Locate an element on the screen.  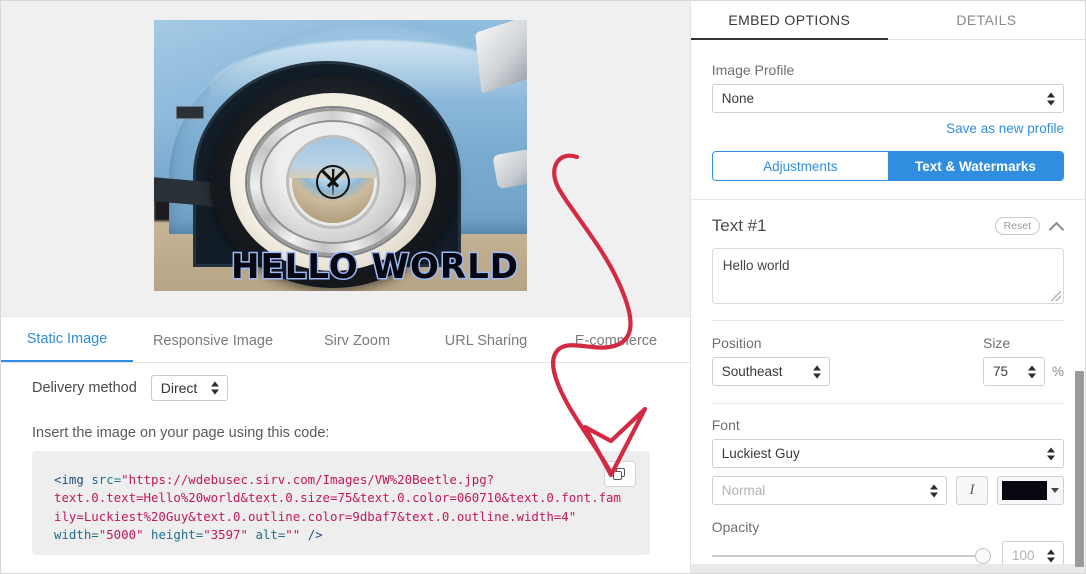
position-size-row: Position Southeast Size 75 % is located at coordinates (888, 360).